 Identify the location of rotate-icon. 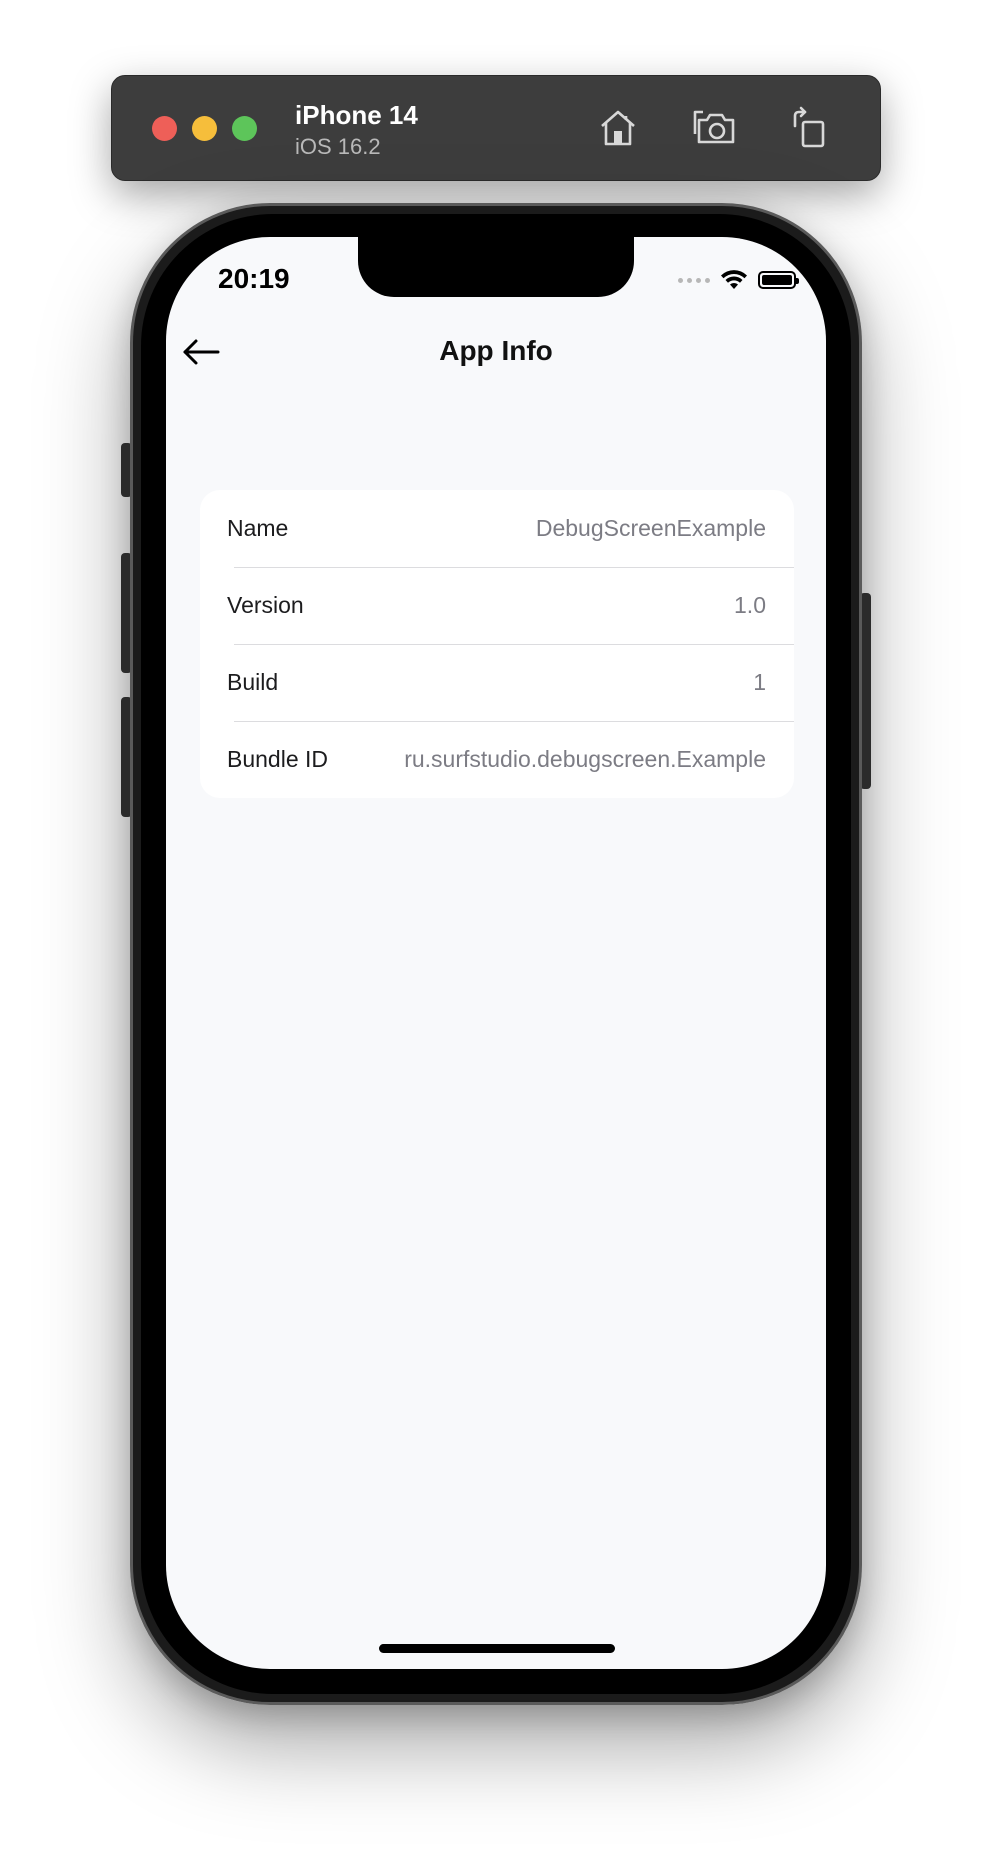
(809, 128).